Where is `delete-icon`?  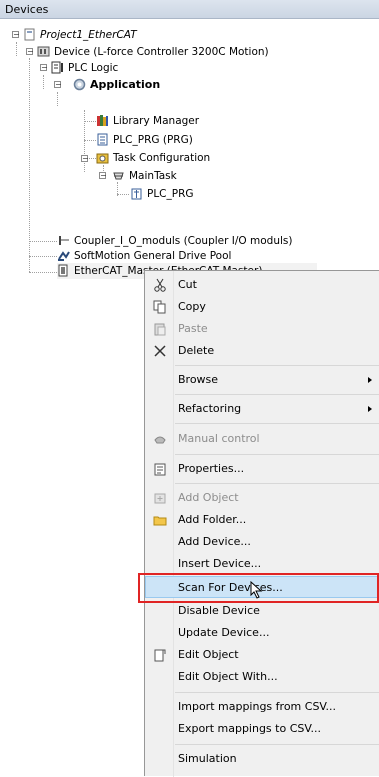 delete-icon is located at coordinates (160, 351).